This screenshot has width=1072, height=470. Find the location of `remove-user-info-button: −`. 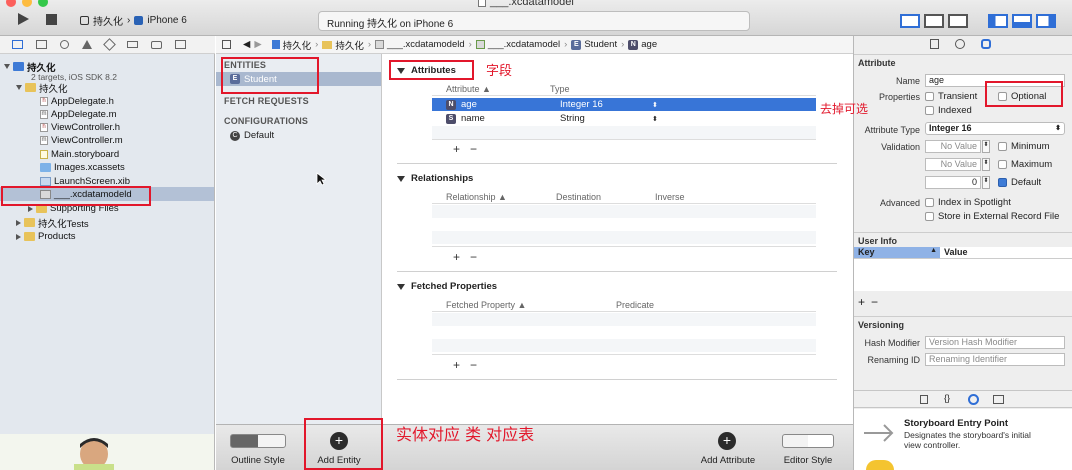

remove-user-info-button: − is located at coordinates (874, 302).